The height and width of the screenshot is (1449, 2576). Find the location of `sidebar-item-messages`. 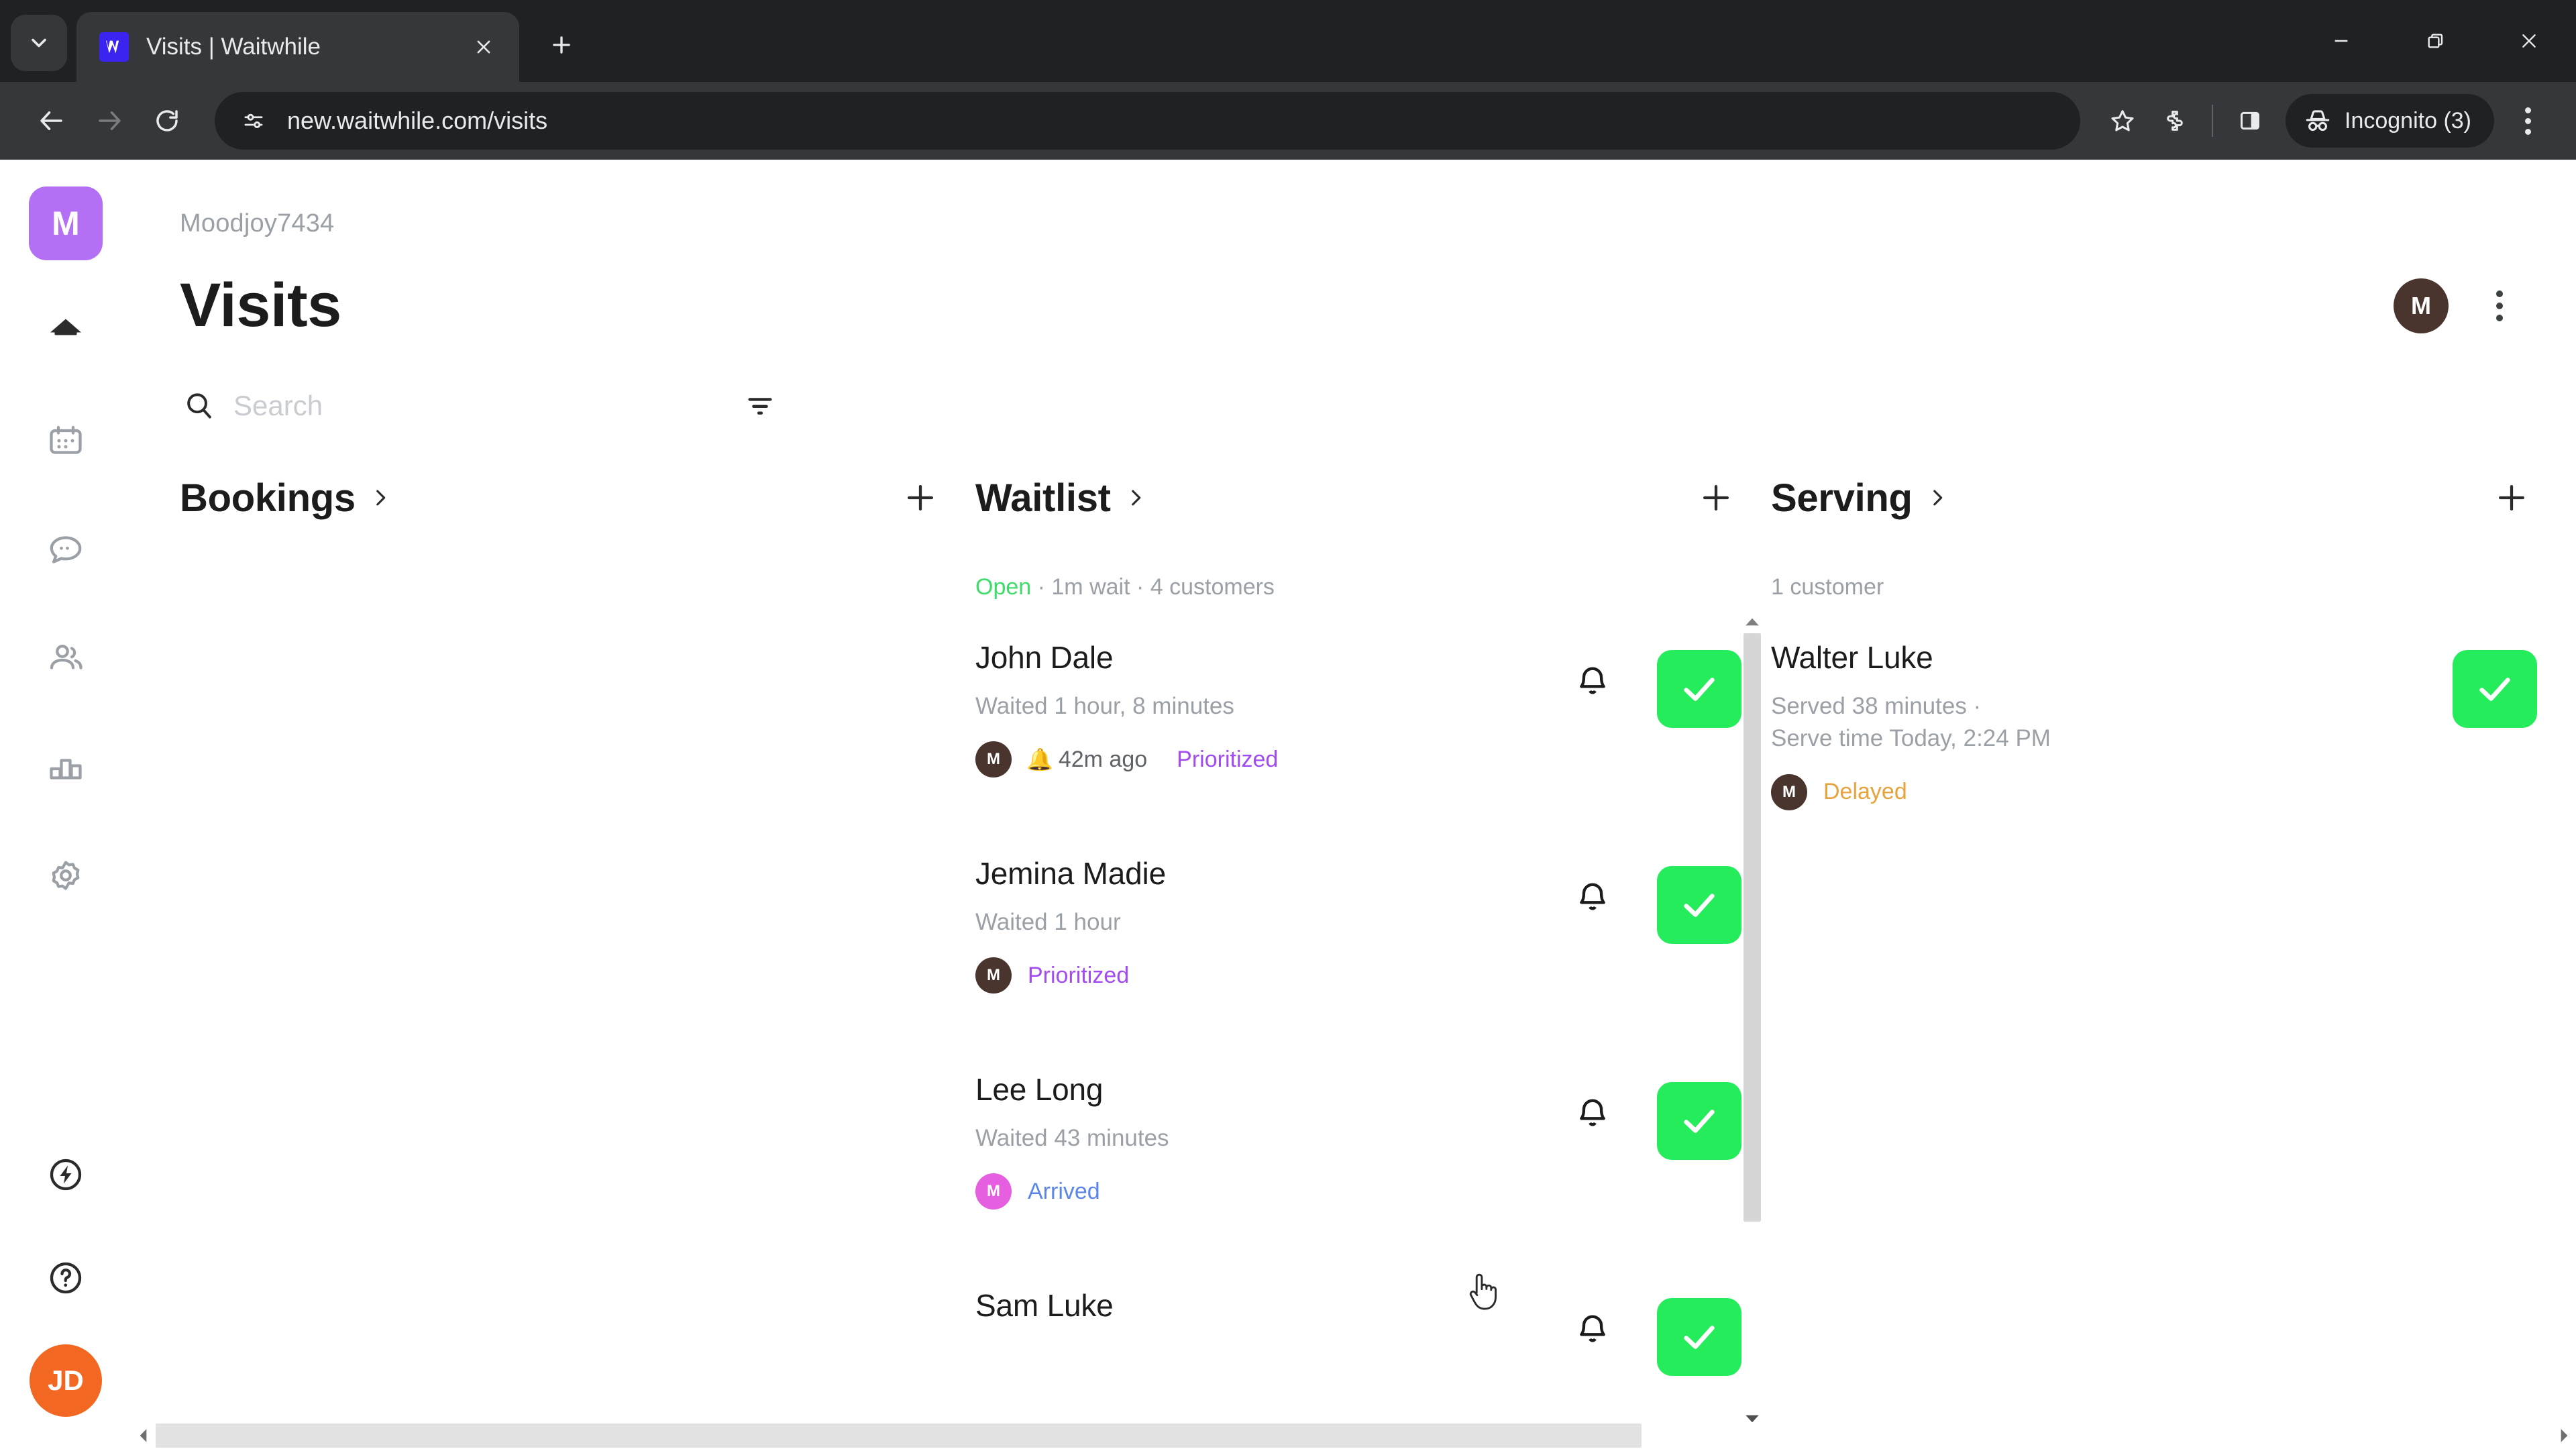

sidebar-item-messages is located at coordinates (66, 549).